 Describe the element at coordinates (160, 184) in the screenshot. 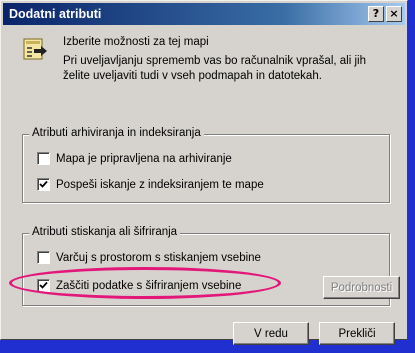

I see `index-checkbox-label: Pospeši iskanje z indeksiranjem te mape` at that location.